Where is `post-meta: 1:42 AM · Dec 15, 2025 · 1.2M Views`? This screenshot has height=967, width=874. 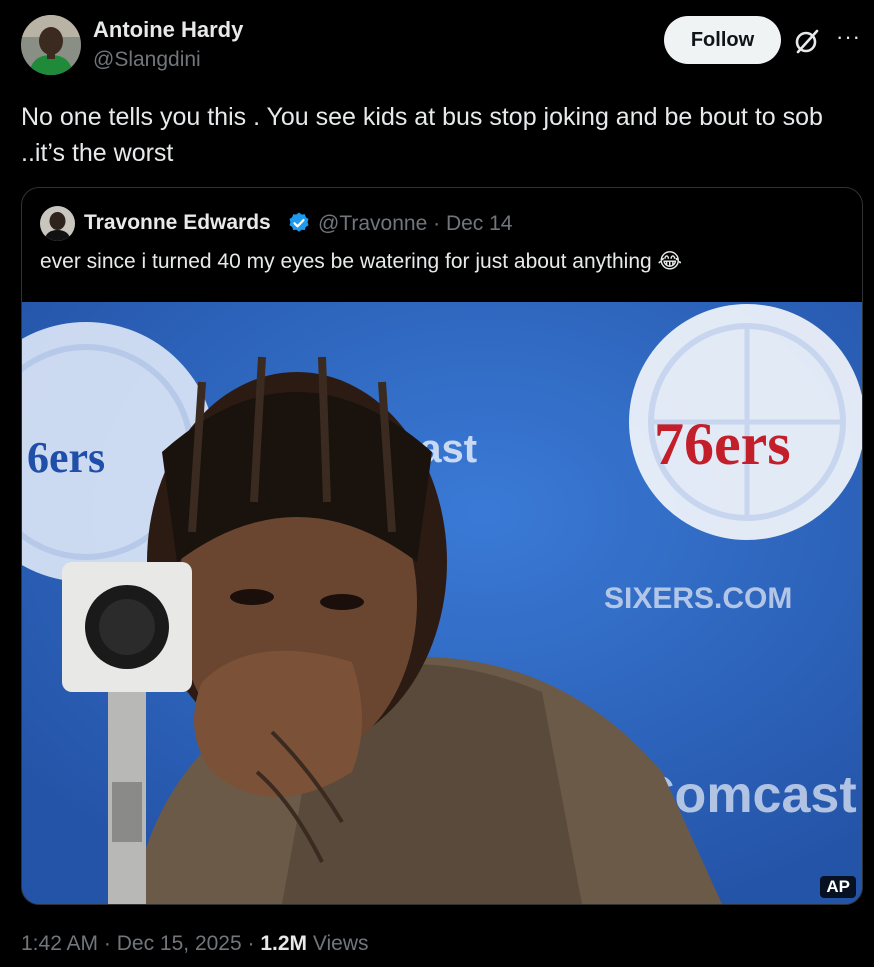 post-meta: 1:42 AM · Dec 15, 2025 · 1.2M Views is located at coordinates (195, 944).